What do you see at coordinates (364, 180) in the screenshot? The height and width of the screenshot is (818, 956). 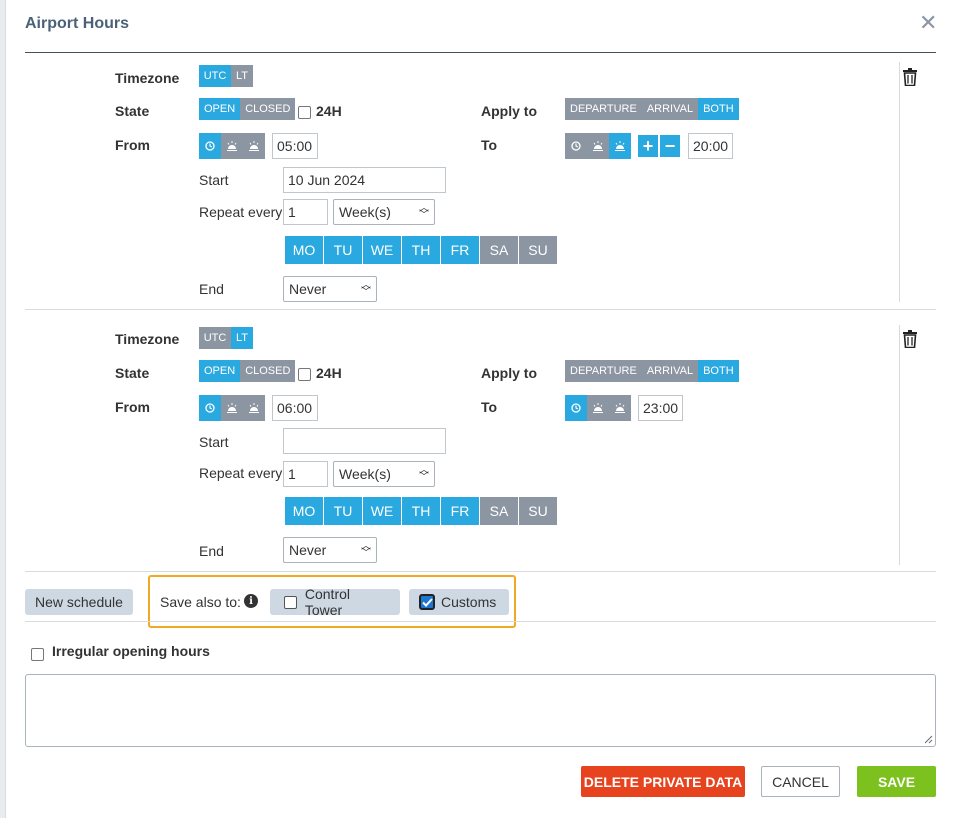 I see `start-date-input: 10 Jun 2024` at bounding box center [364, 180].